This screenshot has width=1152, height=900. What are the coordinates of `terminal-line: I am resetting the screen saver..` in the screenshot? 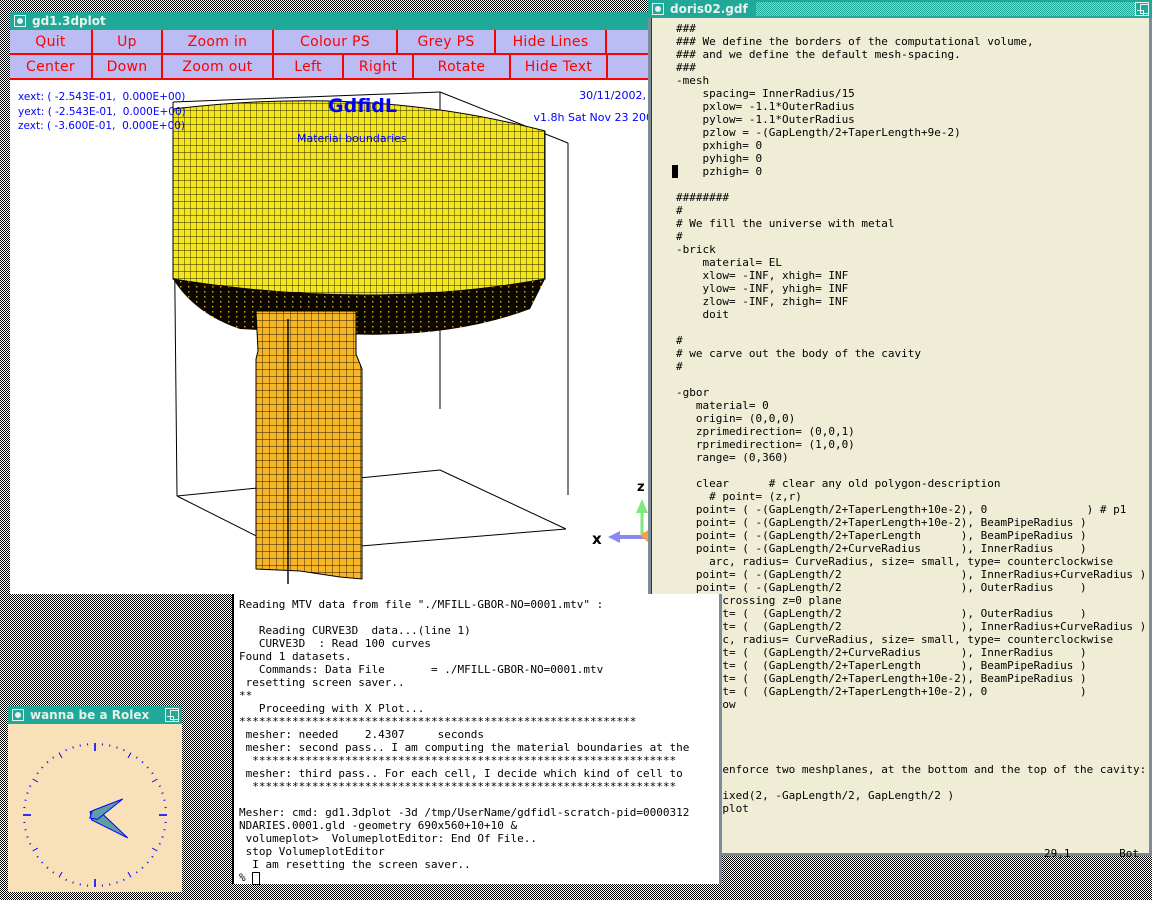 It's located at (355, 864).